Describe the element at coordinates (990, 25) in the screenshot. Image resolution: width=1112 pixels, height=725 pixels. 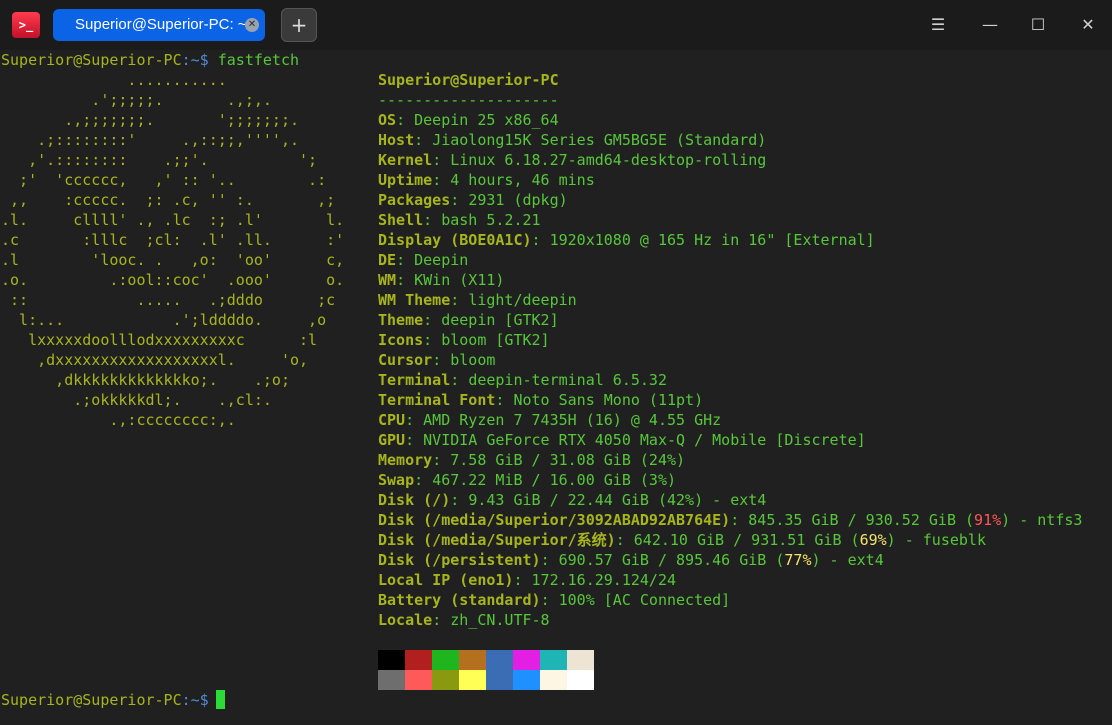
I see `minimize-icon: —` at that location.